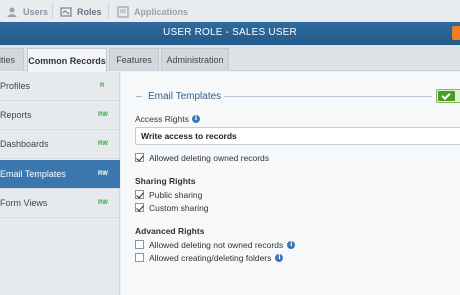  I want to click on nav-roles: Roles, so click(81, 11).